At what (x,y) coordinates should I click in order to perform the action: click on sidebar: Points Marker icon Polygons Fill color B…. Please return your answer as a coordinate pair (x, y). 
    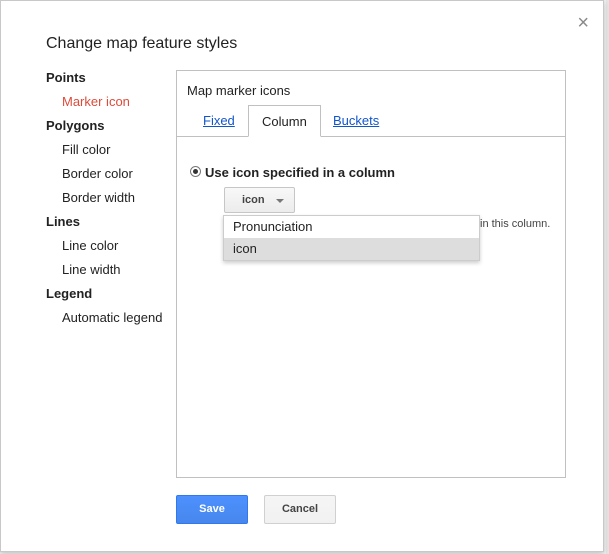
    Looking at the image, I should click on (108, 201).